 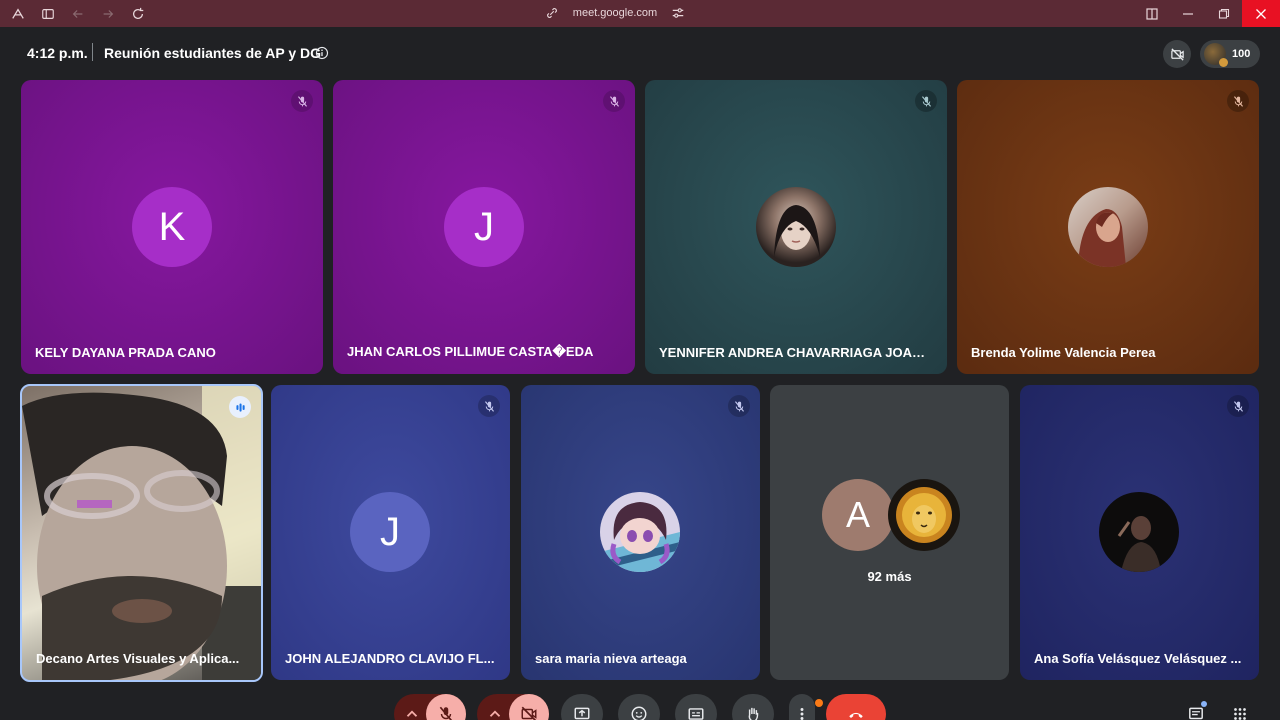 What do you see at coordinates (213, 53) in the screenshot?
I see `meeting-title: Reunión estudiantes de AP y DG` at bounding box center [213, 53].